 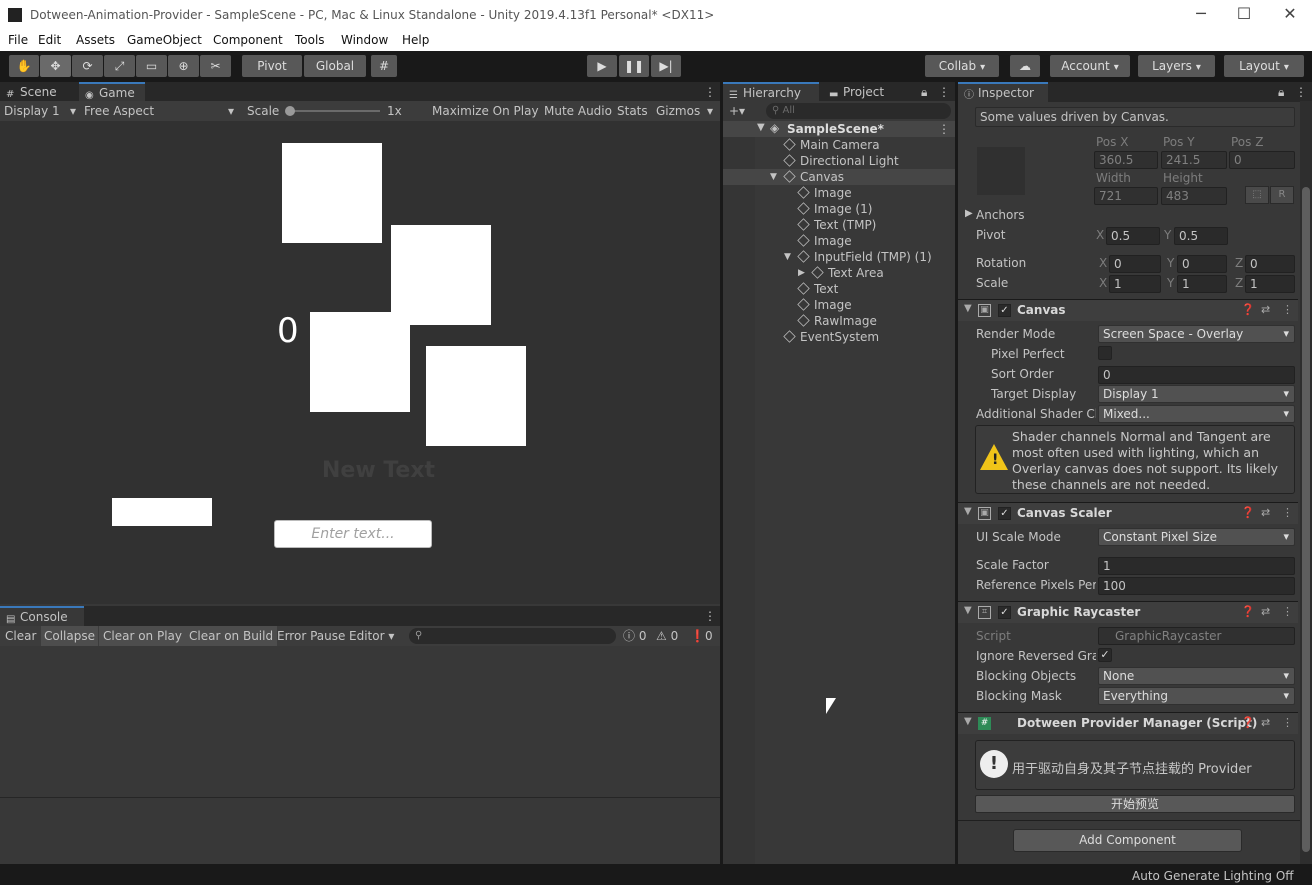 I want to click on error-pause-button: Error Pause, so click(x=311, y=636).